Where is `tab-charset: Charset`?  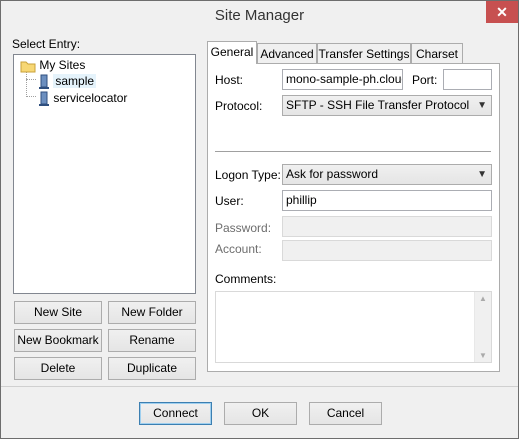
tab-charset: Charset is located at coordinates (437, 53).